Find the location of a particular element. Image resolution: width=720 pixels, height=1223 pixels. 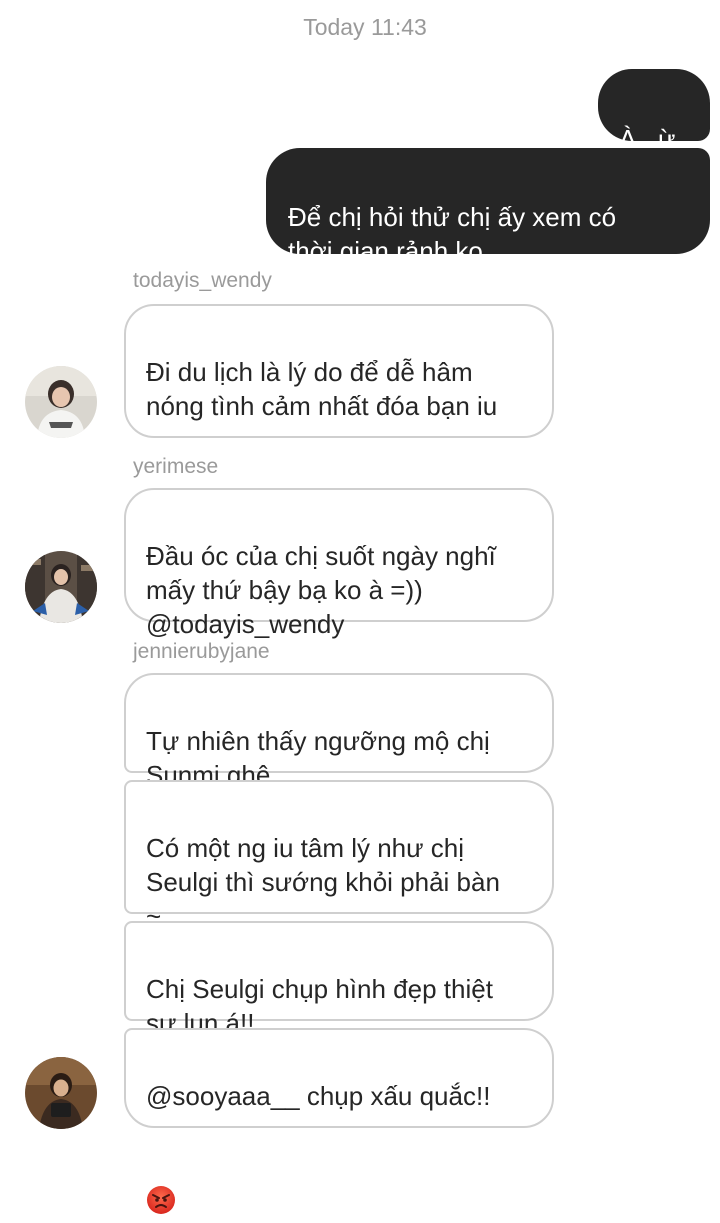

sent-message-bubble: À...ừ is located at coordinates (654, 111).